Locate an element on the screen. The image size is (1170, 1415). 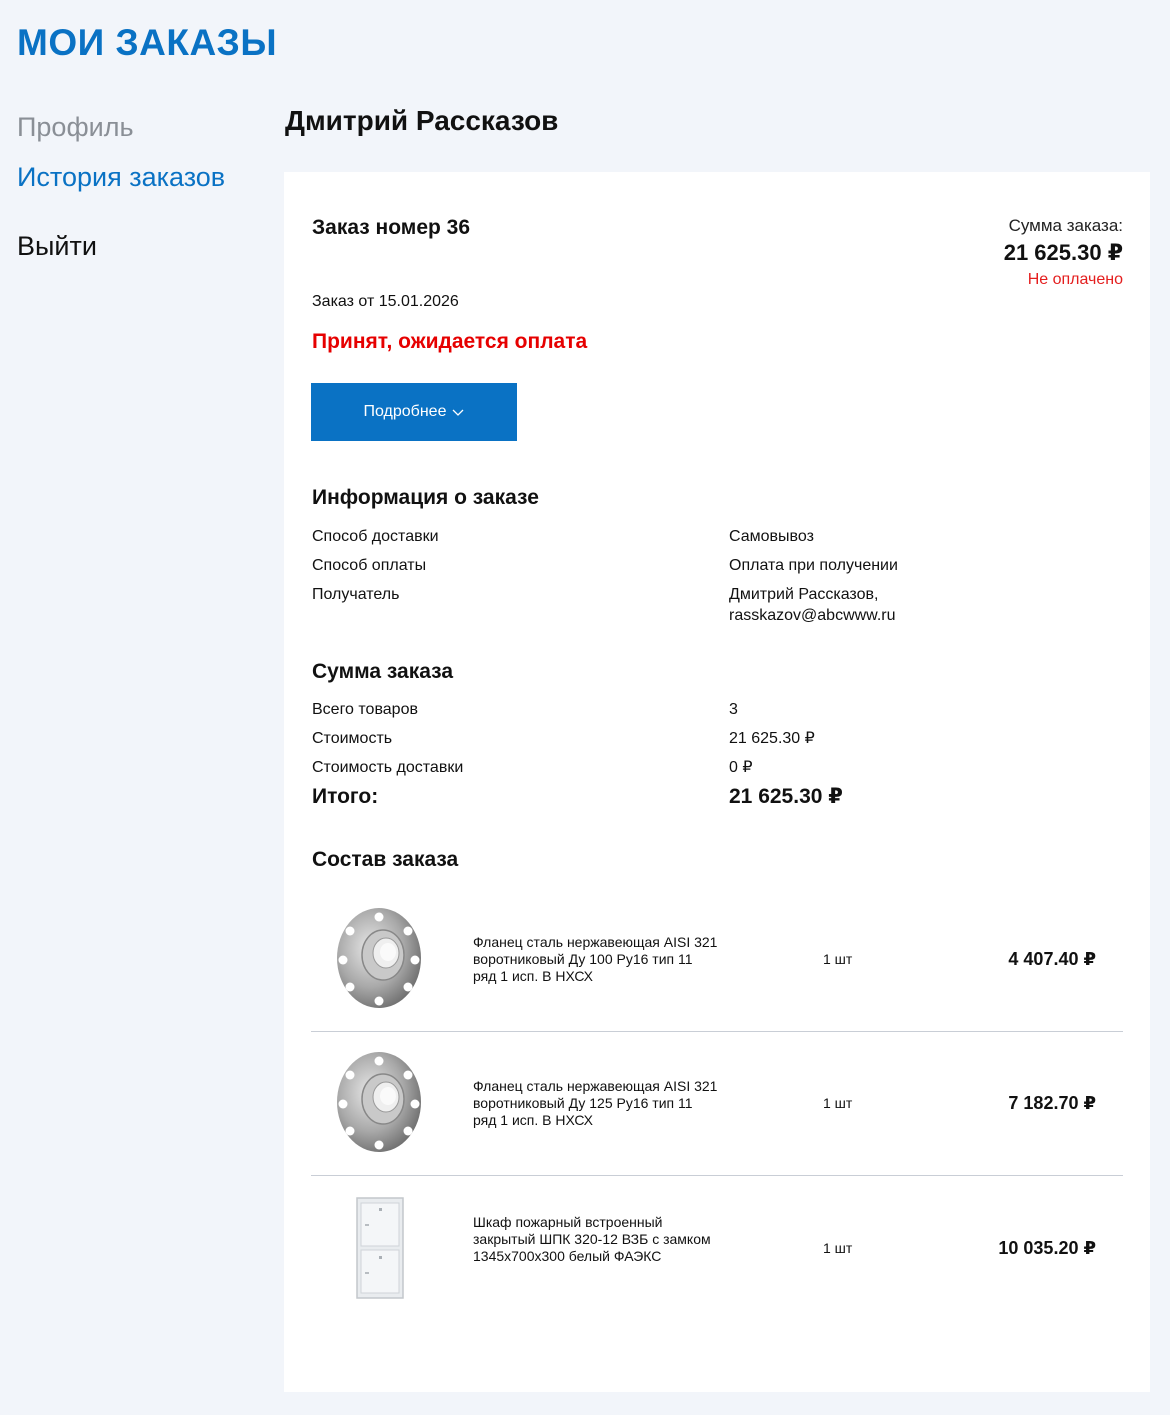
item-price: 4 407.40 ₽ is located at coordinates (1052, 959).